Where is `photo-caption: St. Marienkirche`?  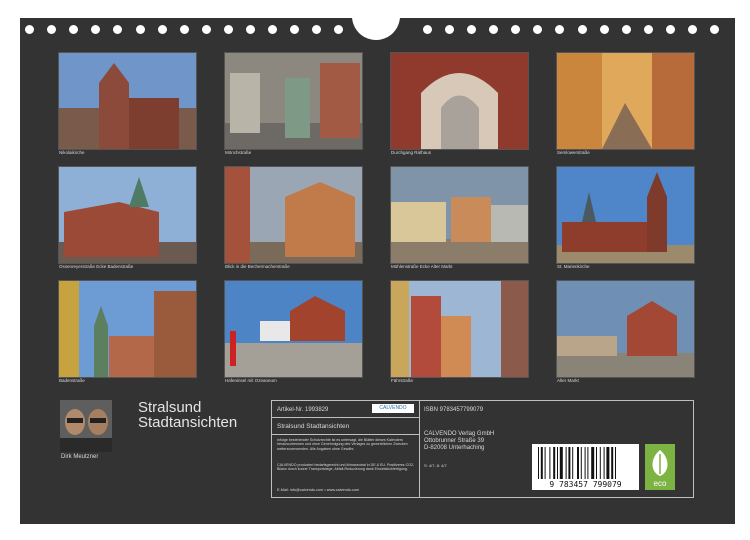
photo-caption: St. Marienkirche is located at coordinates (573, 266).